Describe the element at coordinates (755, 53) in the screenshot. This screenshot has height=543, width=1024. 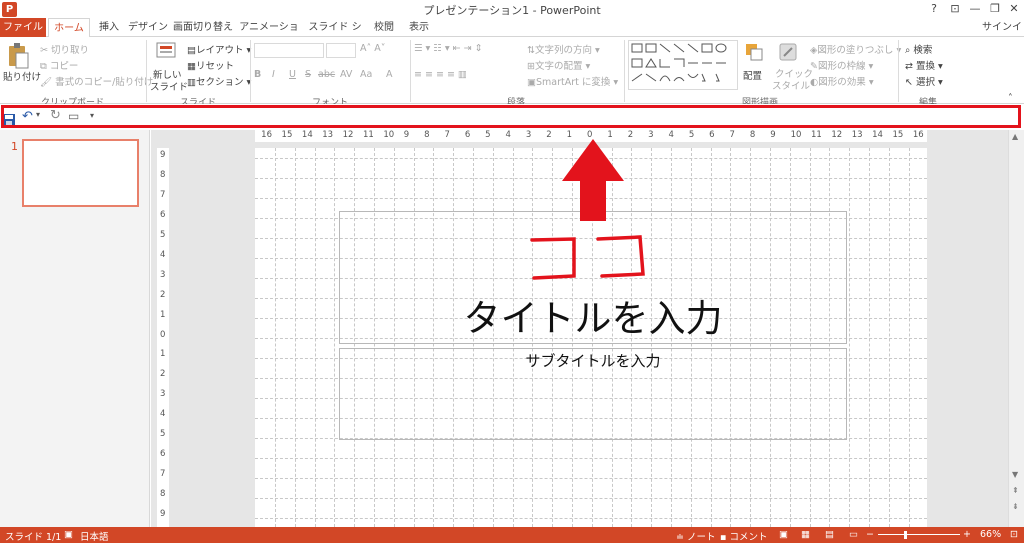
I see `arrange-icon` at that location.